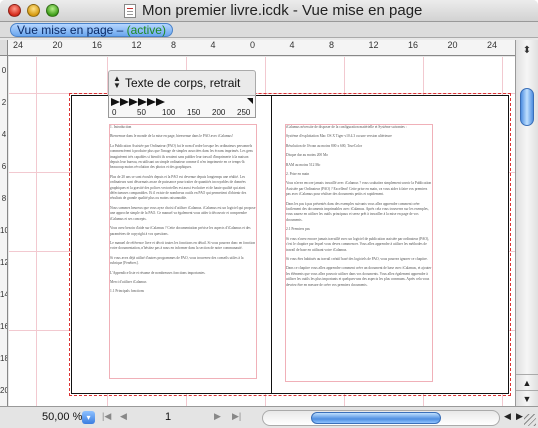 This screenshot has height=428, width=538. What do you see at coordinates (127, 291) in the screenshot?
I see `body-paragraph: 1.1 Principals fonctions` at bounding box center [127, 291].